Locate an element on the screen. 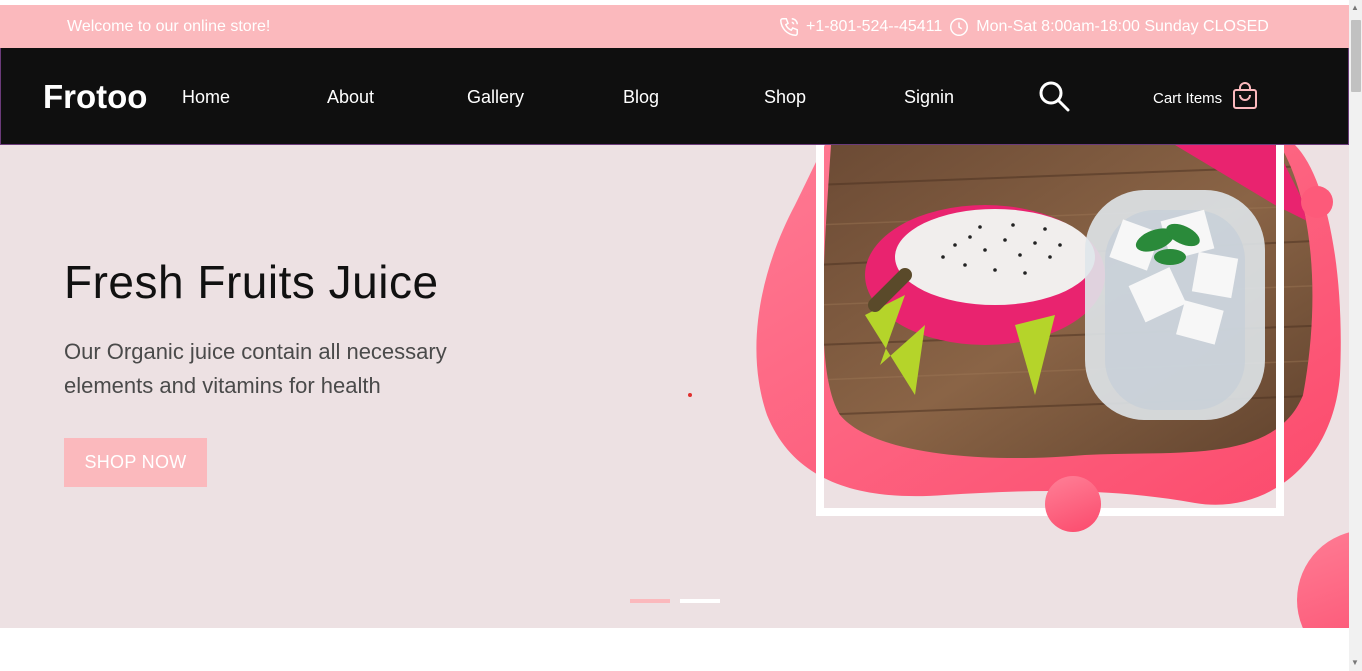 The height and width of the screenshot is (671, 1362). decorative-circle-medium is located at coordinates (1073, 504).